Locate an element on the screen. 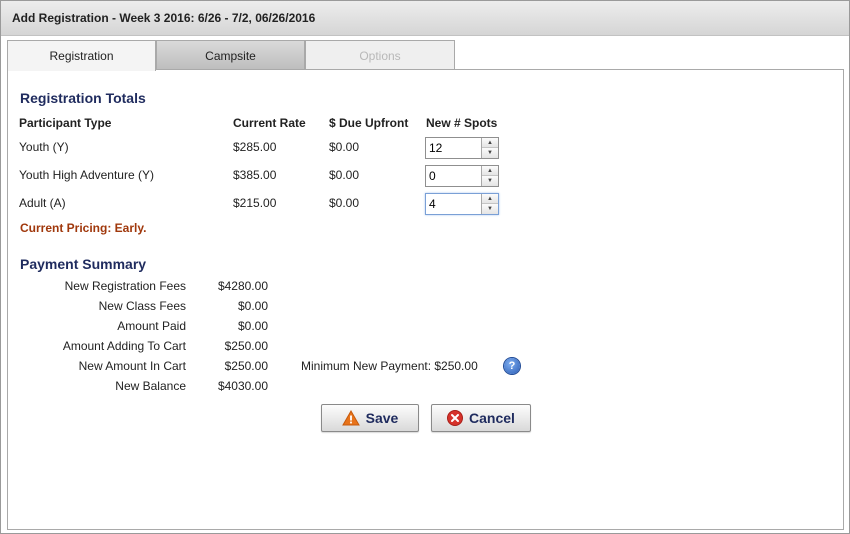 This screenshot has height=534, width=850. spots-stepper-youth: ▲ ▼ is located at coordinates (462, 148).